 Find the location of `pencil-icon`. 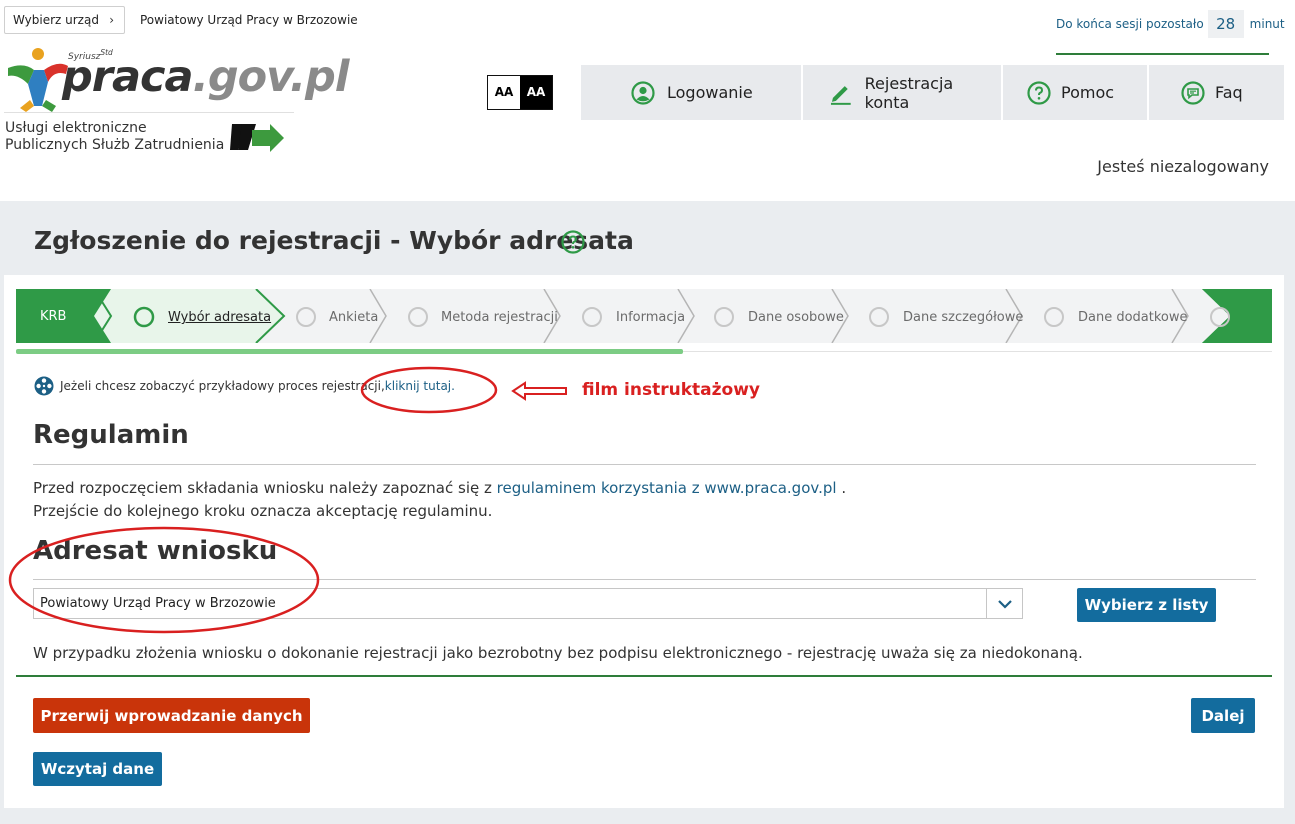

pencil-icon is located at coordinates (840, 95).